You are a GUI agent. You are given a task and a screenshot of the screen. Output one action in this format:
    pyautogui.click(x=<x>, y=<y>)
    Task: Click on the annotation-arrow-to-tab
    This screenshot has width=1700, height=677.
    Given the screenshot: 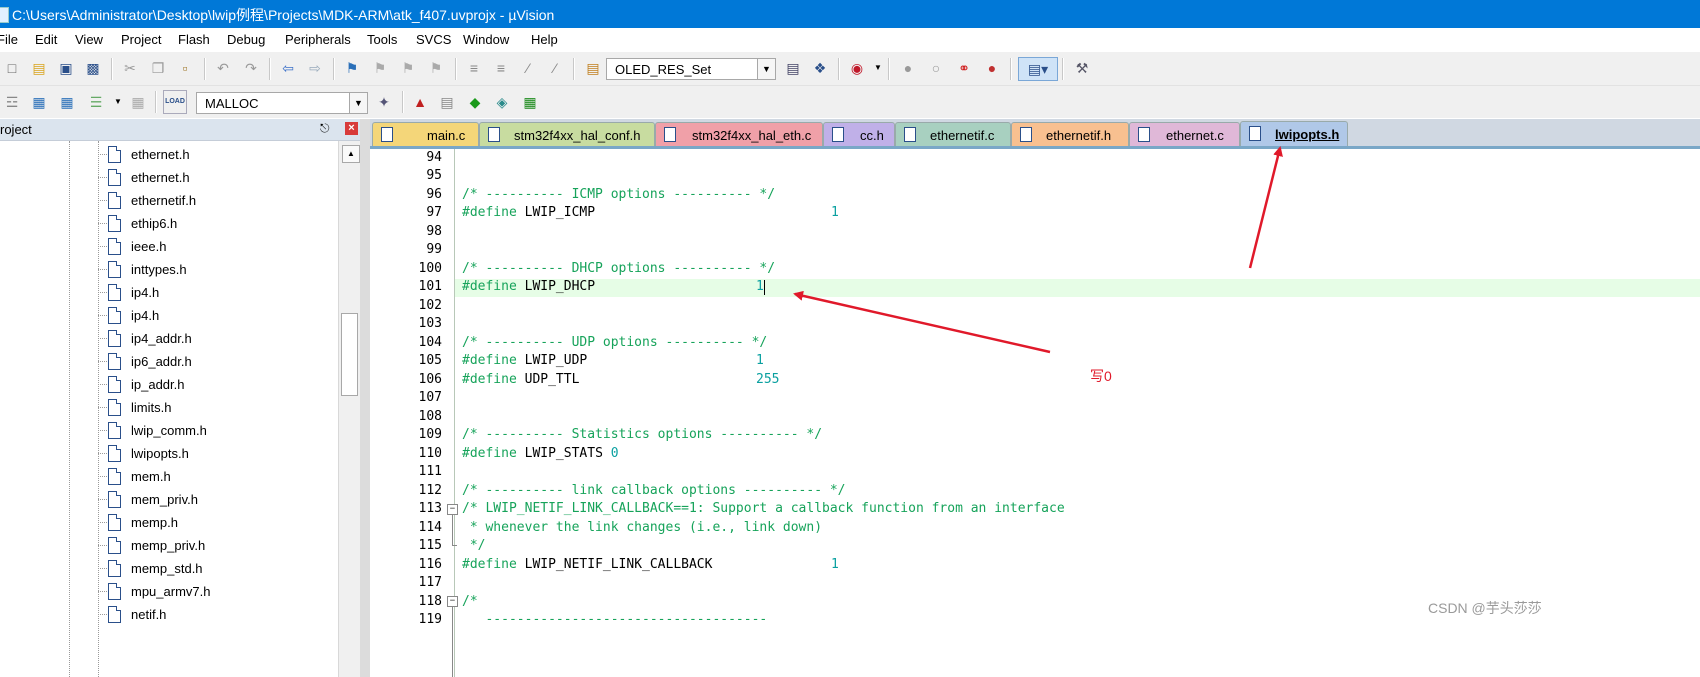 What is the action you would take?
    pyautogui.click(x=1265, y=207)
    